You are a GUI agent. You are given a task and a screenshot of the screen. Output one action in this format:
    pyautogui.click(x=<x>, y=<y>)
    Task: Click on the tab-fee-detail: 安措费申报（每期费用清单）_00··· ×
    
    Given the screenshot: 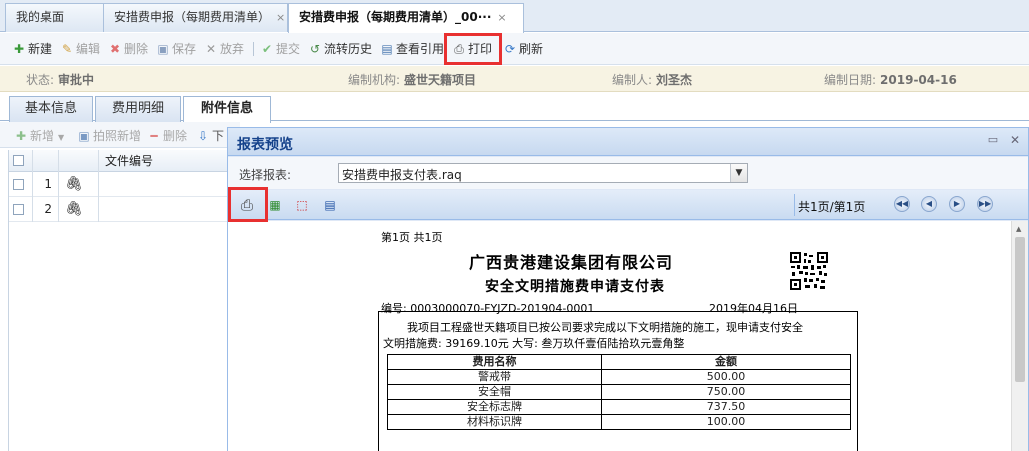 What is the action you would take?
    pyautogui.click(x=406, y=18)
    